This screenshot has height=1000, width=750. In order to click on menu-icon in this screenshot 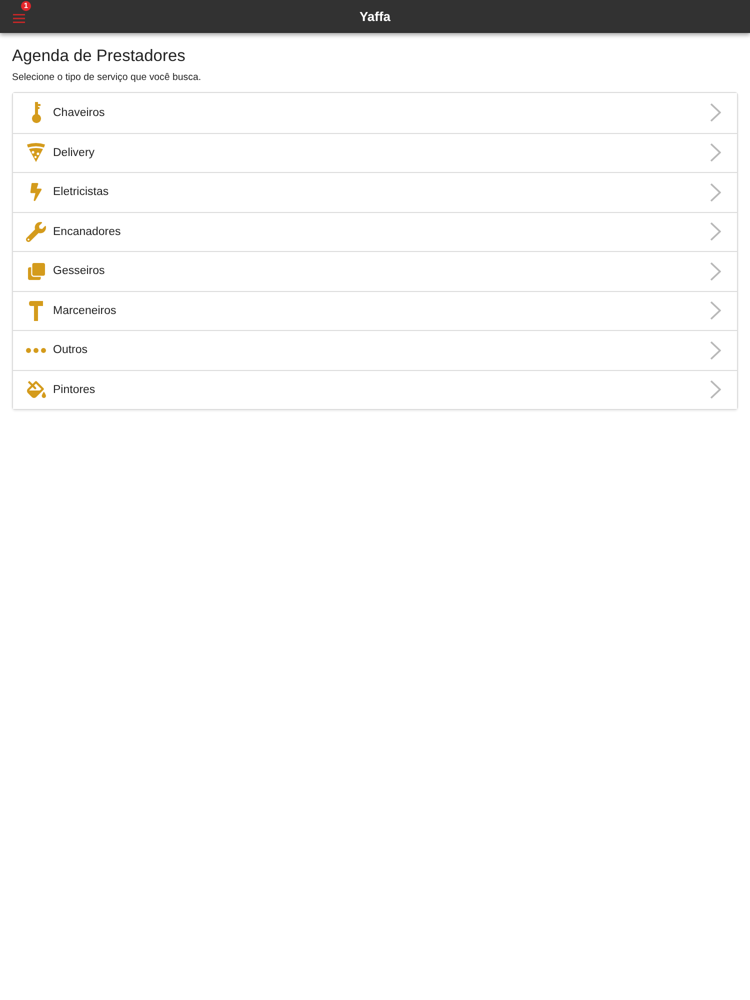, I will do `click(19, 18)`.